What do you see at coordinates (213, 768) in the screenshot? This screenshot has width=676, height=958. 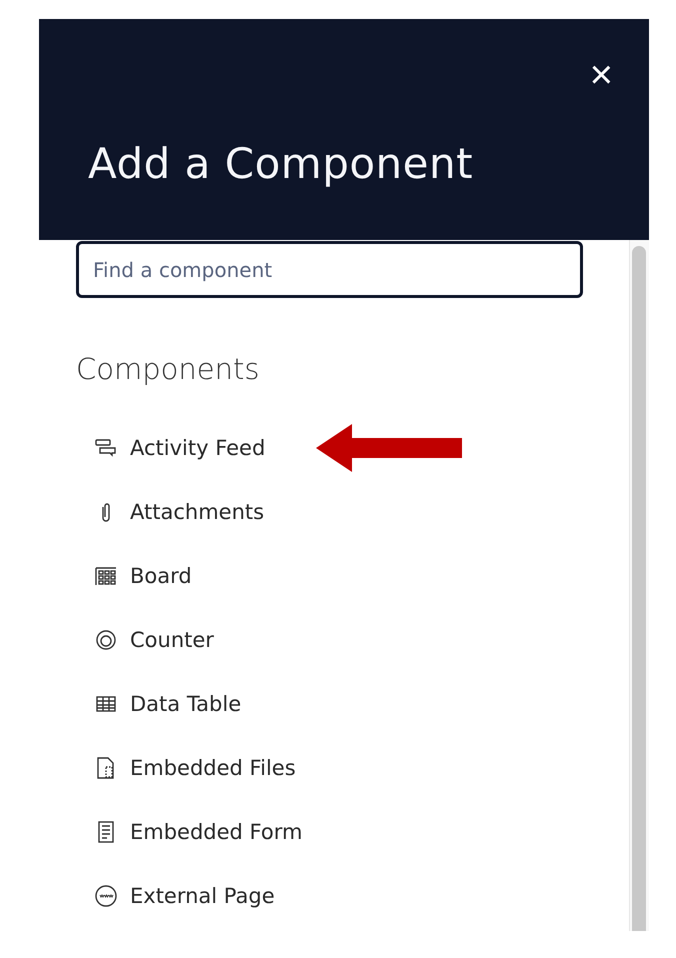 I see `component-item: Embedded Files` at bounding box center [213, 768].